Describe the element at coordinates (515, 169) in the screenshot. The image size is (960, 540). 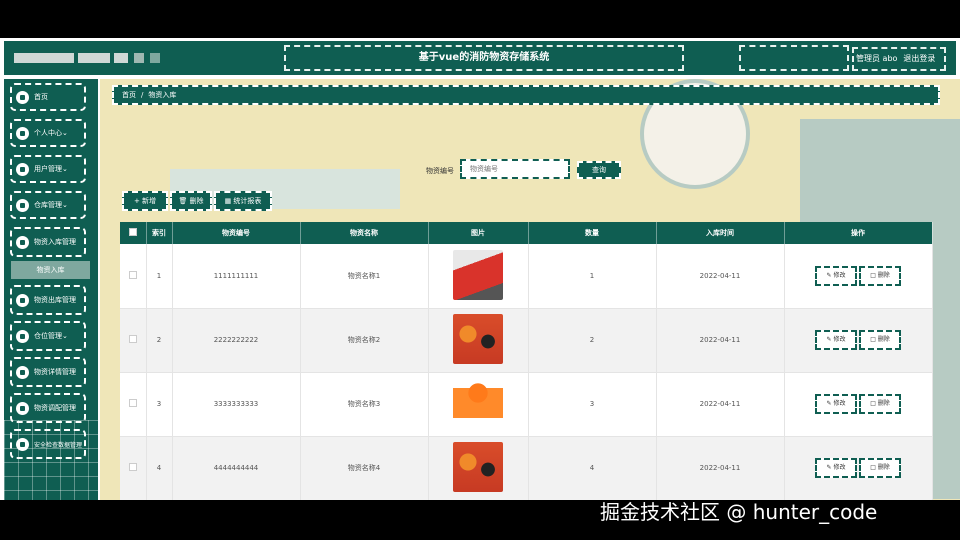
I see `search-input` at that location.